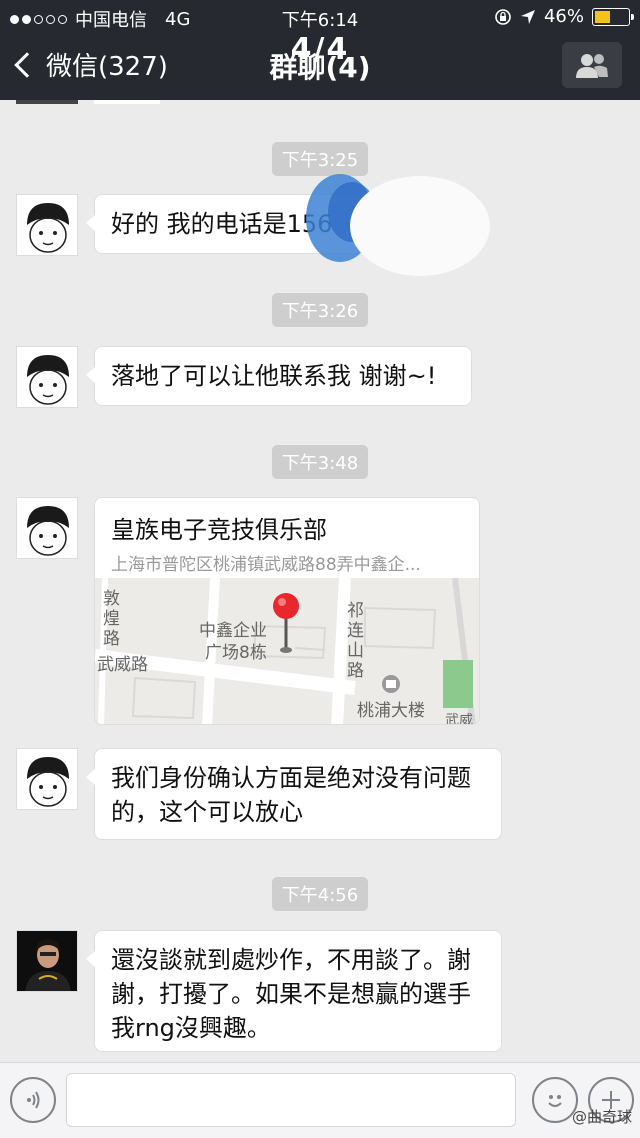 This screenshot has height=1138, width=640. I want to click on message-text: 落地了可以让他联系我 谢谢~!, so click(274, 376).